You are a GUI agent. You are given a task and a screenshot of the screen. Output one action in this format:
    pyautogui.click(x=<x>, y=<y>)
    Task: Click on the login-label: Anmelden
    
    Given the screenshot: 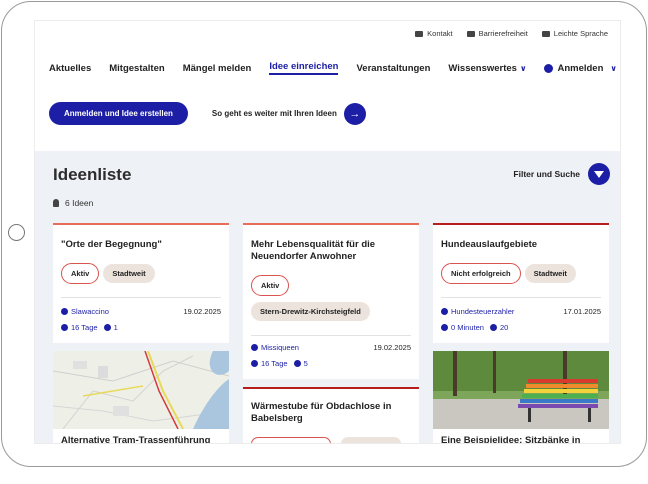 What is the action you would take?
    pyautogui.click(x=580, y=68)
    